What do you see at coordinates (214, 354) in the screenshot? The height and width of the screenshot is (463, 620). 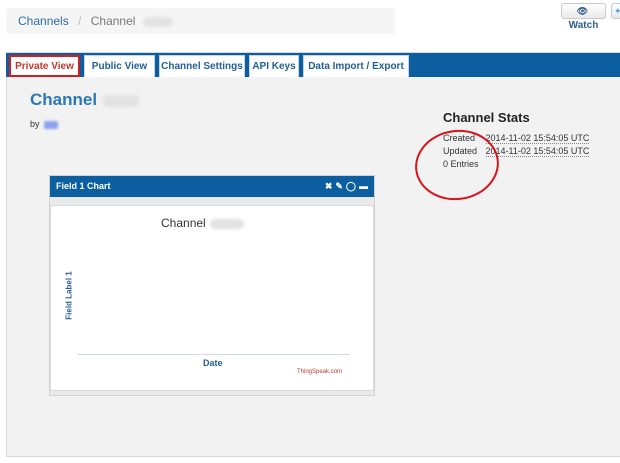 I see `chart-x-axis` at bounding box center [214, 354].